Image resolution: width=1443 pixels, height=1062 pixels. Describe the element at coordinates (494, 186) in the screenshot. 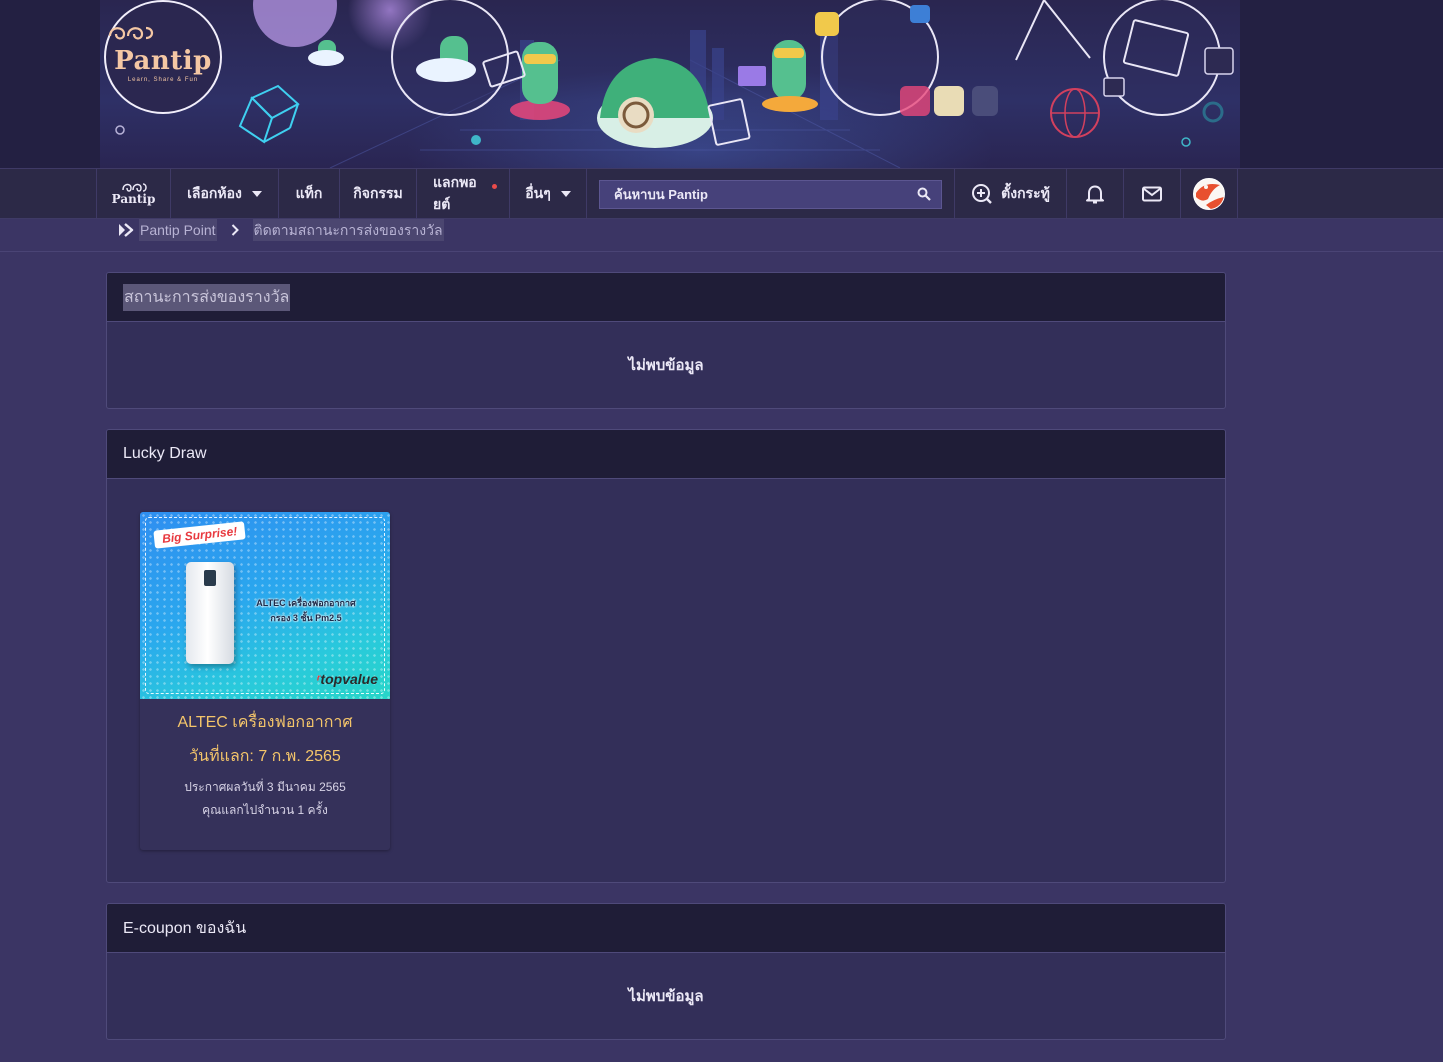

I see `notification-dot` at that location.